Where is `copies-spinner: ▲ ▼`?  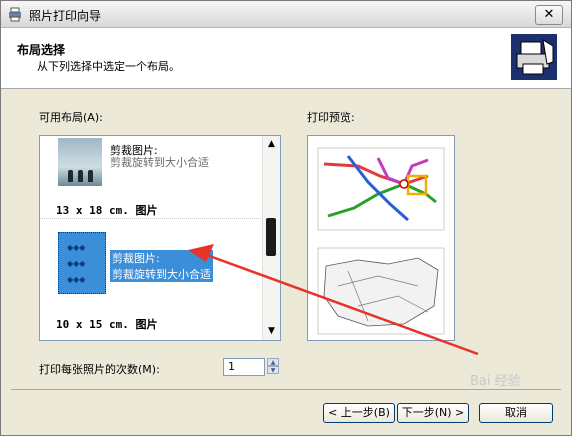
copies-spinner: ▲ ▼ is located at coordinates (273, 367).